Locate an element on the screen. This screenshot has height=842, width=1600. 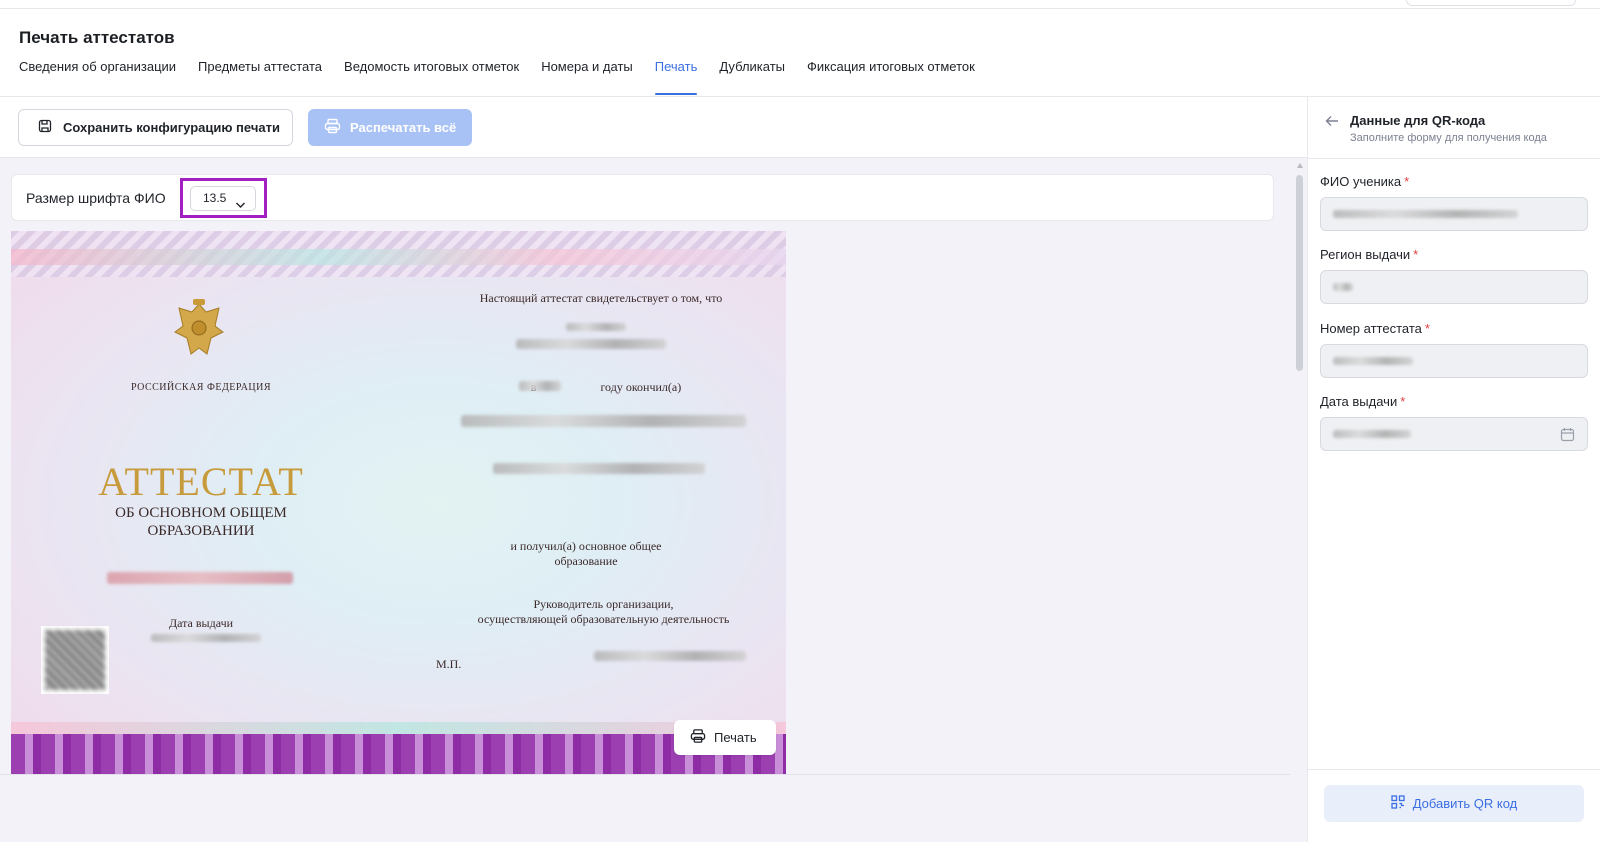
page-title: Печать аттестатов is located at coordinates (97, 37).